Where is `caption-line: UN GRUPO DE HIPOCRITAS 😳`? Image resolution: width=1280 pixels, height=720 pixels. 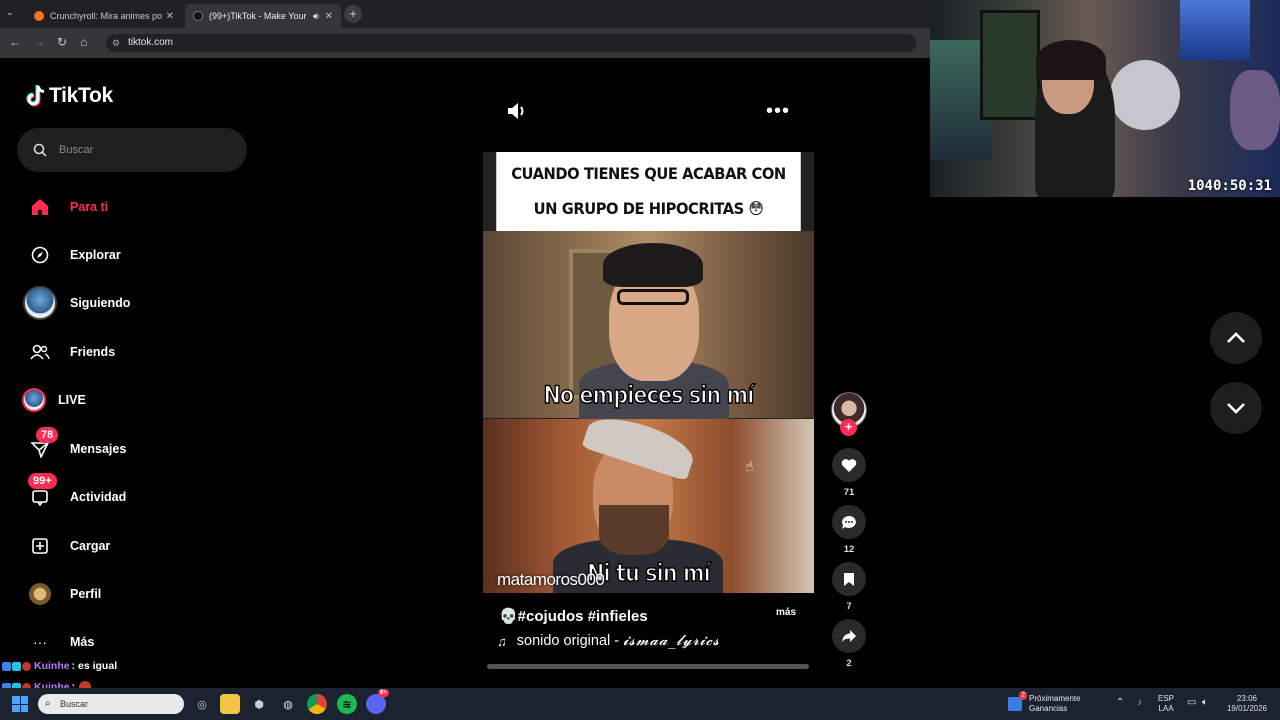
caption-line: UN GRUPO DE HIPOCRITAS 😳 is located at coordinates (648, 208).